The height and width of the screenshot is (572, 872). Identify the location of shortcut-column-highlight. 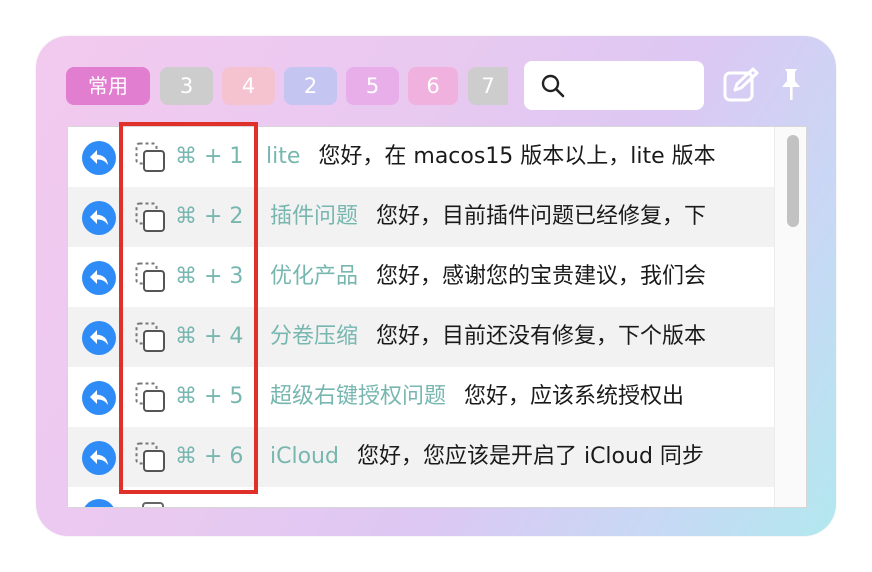
(188, 308).